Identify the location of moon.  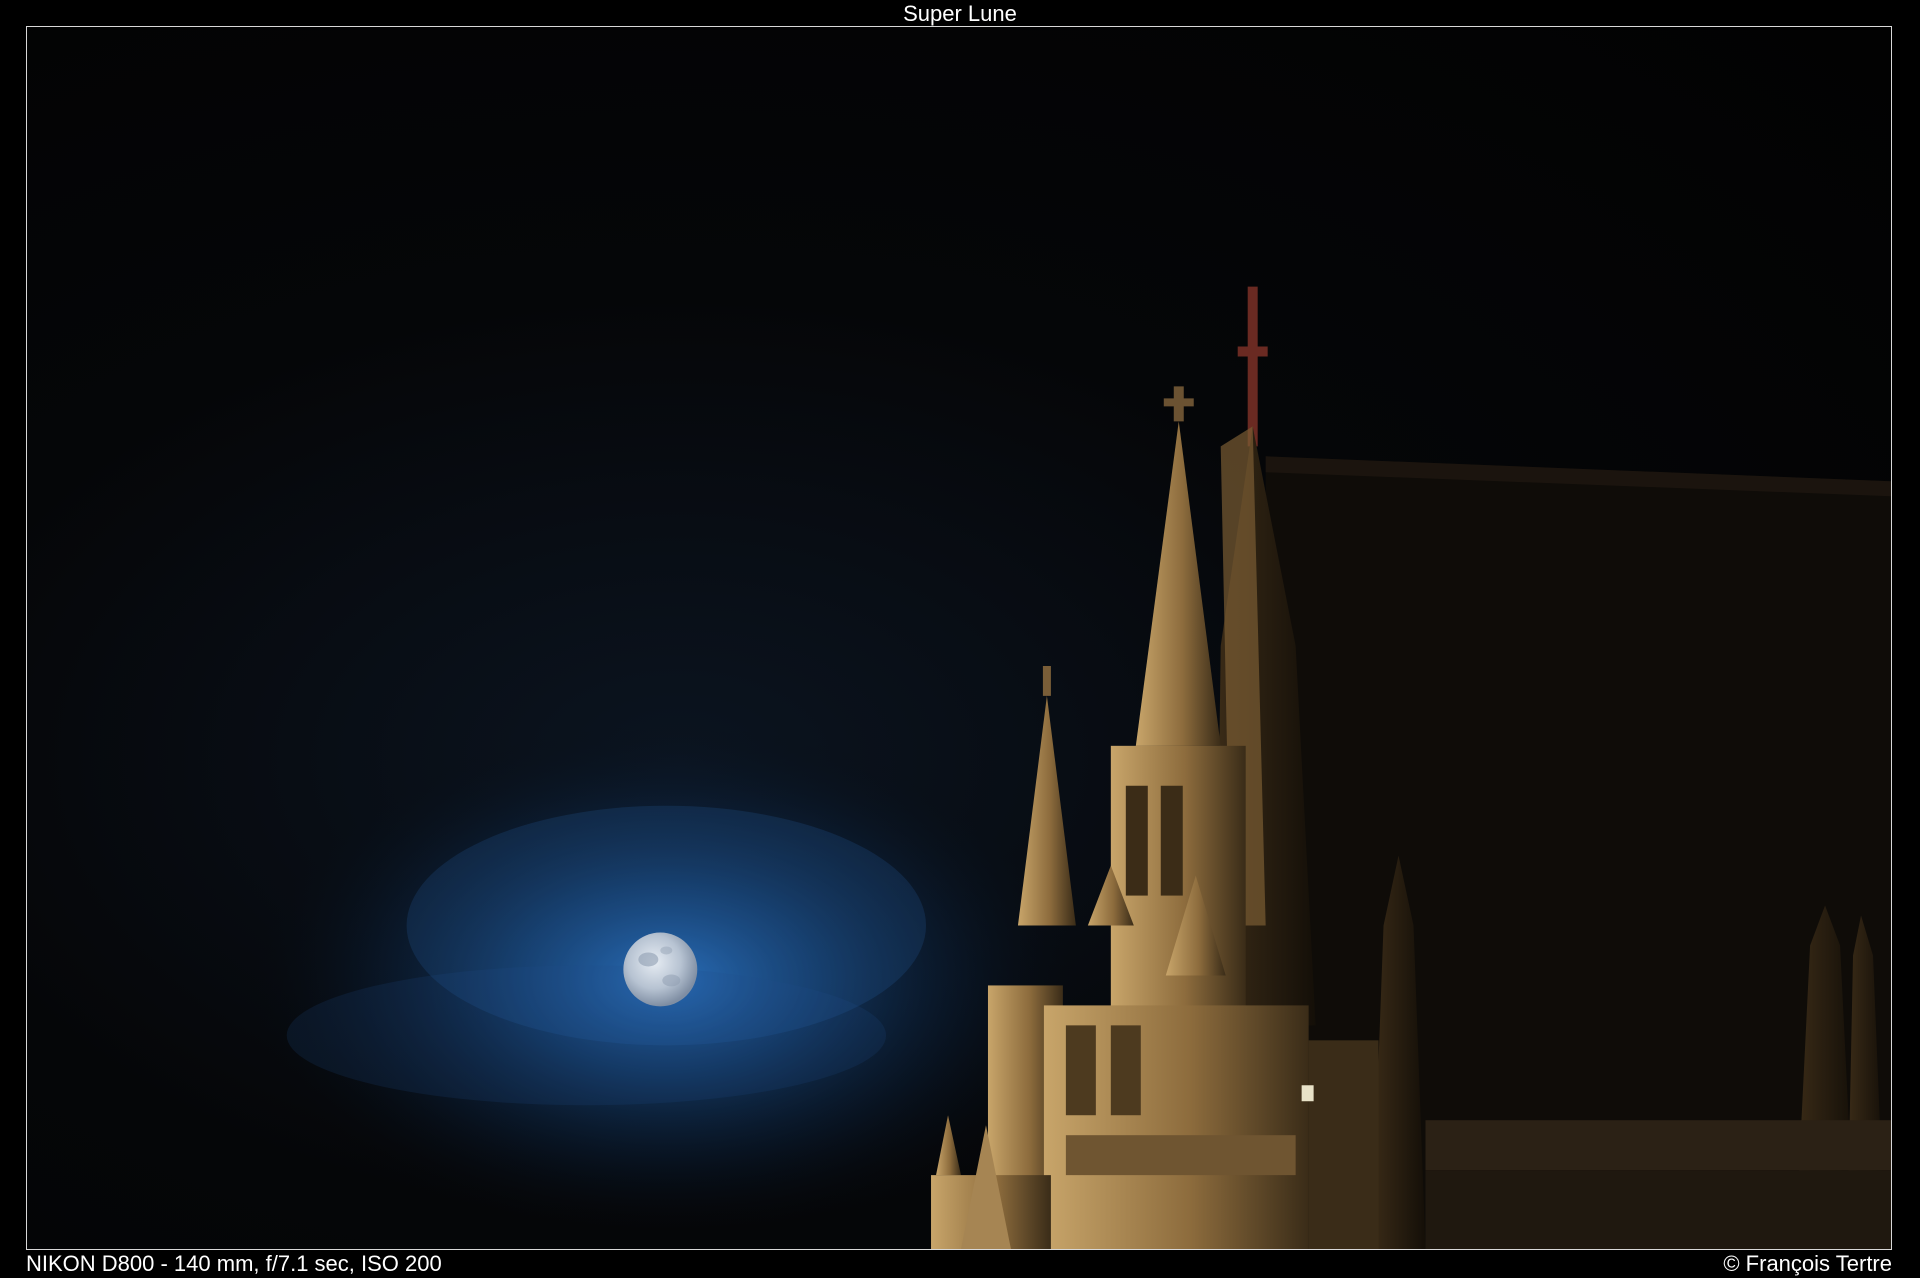
(660, 969).